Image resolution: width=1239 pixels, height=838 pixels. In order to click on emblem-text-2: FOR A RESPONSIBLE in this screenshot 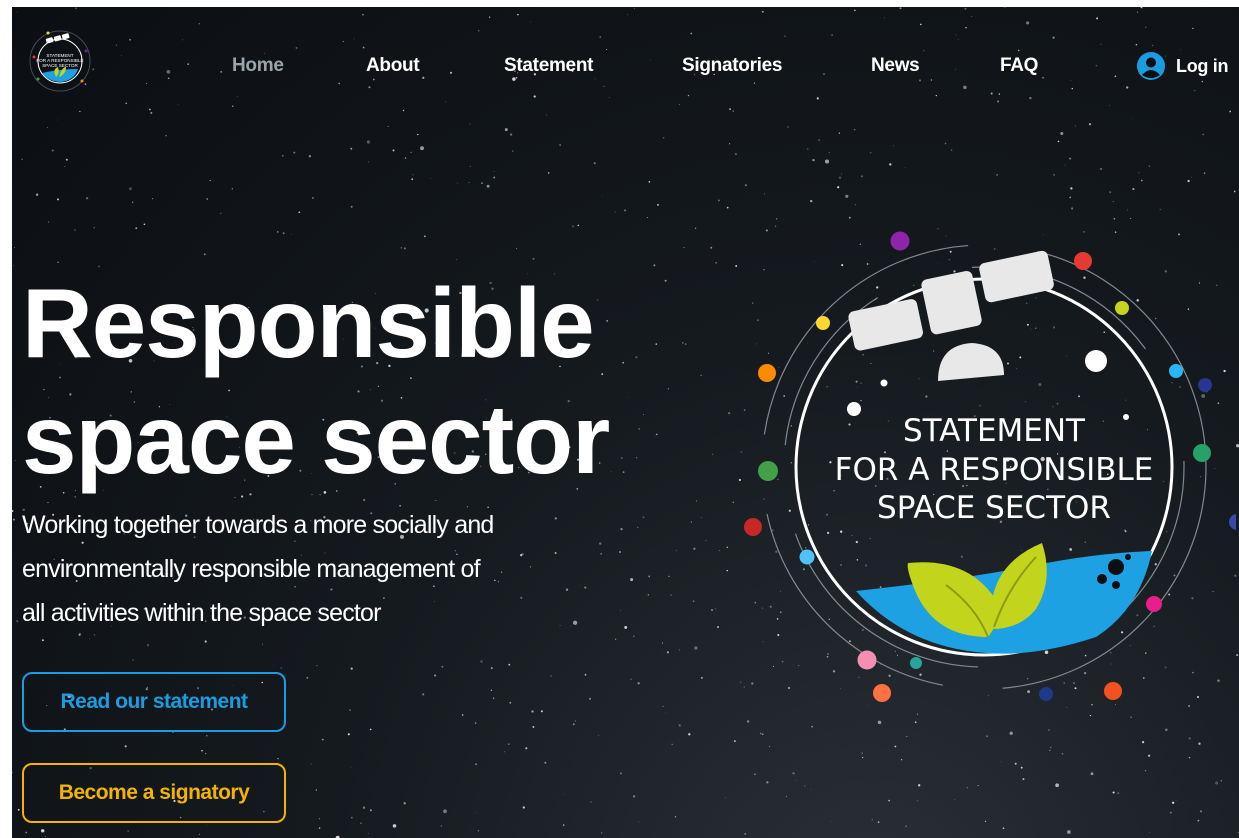, I will do `click(994, 470)`.